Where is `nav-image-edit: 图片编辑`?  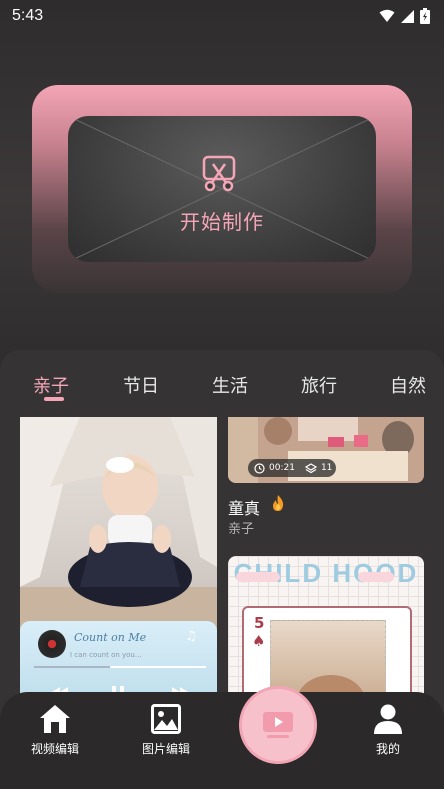
nav-image-edit: 图片编辑 is located at coordinates (166, 730).